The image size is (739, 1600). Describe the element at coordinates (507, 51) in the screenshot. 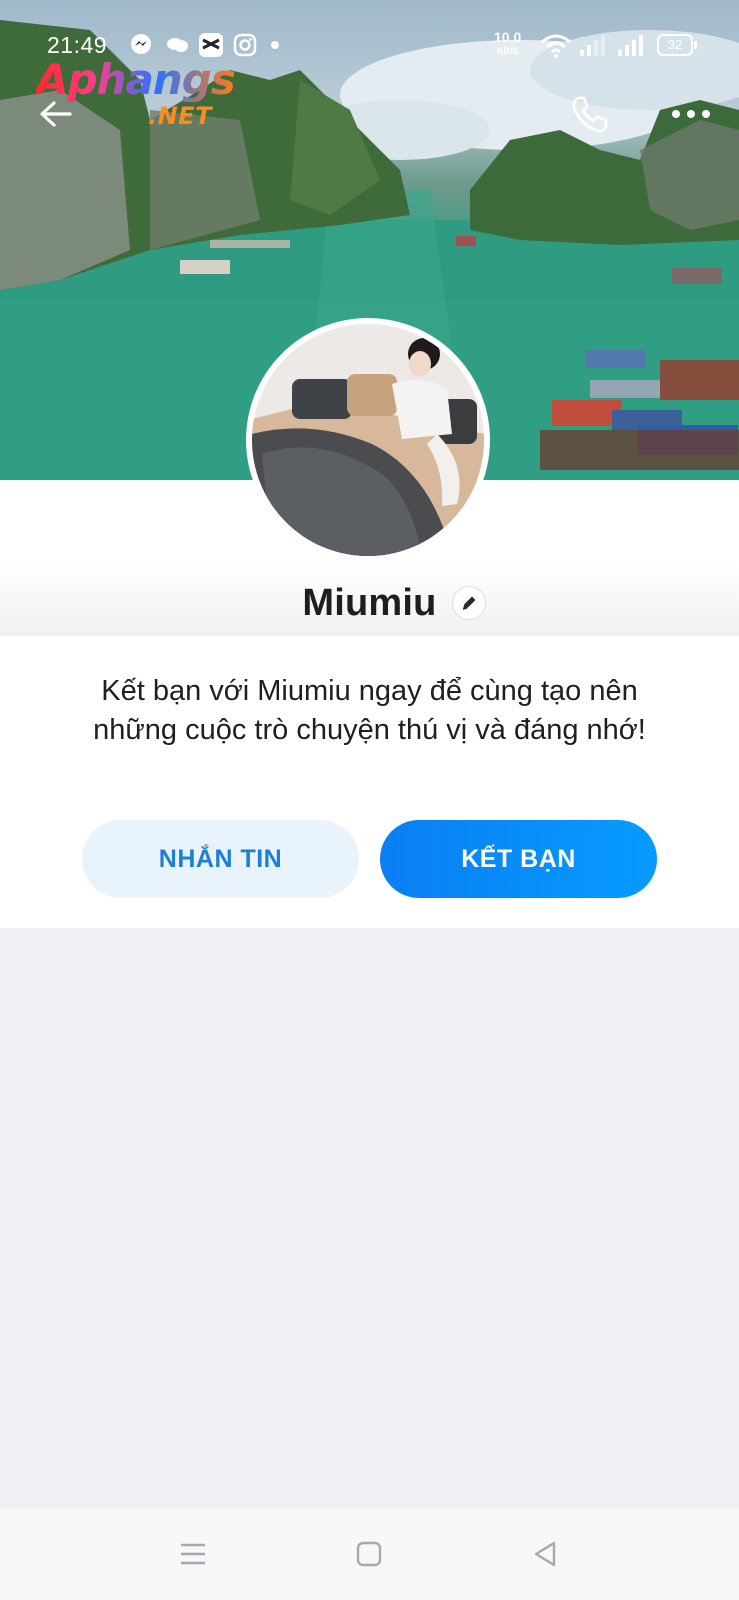

I see `network-speed-unit: KB/S` at that location.